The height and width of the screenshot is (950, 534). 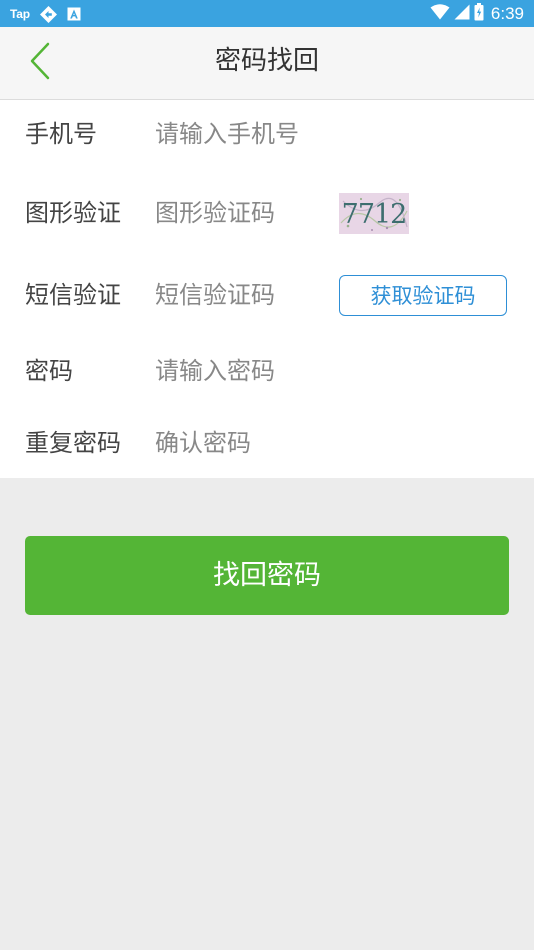 What do you see at coordinates (73, 443) in the screenshot?
I see `confirm-password-label: 重复密码` at bounding box center [73, 443].